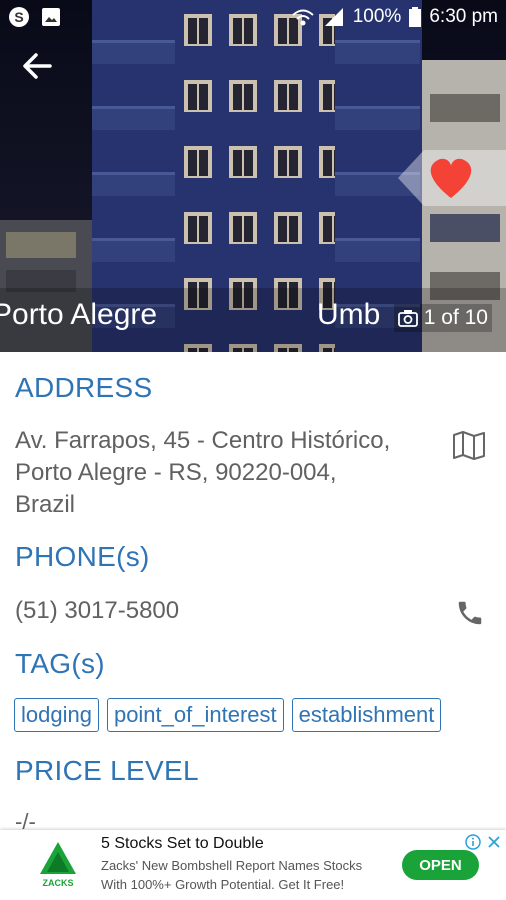 This screenshot has width=506, height=900. What do you see at coordinates (82, 556) in the screenshot?
I see `phone-heading: PHONE(s)` at bounding box center [82, 556].